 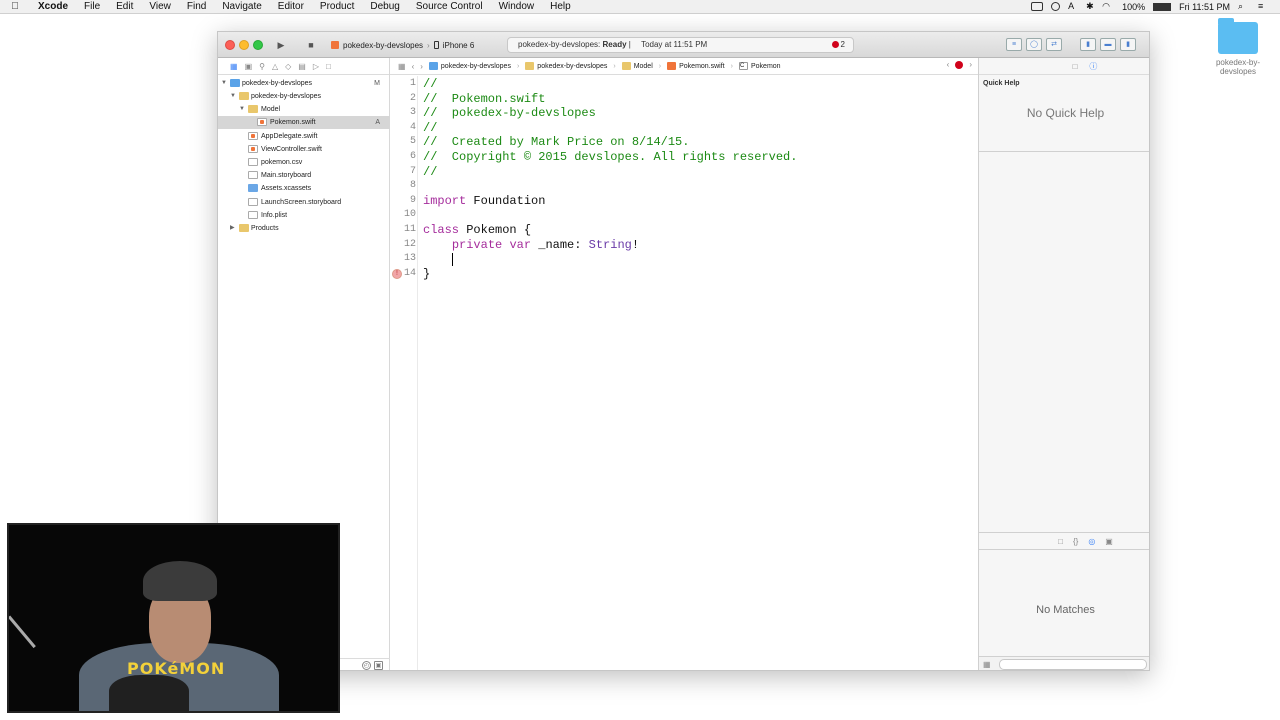 I want to click on object-library-icon: ◎, so click(x=1091, y=541).